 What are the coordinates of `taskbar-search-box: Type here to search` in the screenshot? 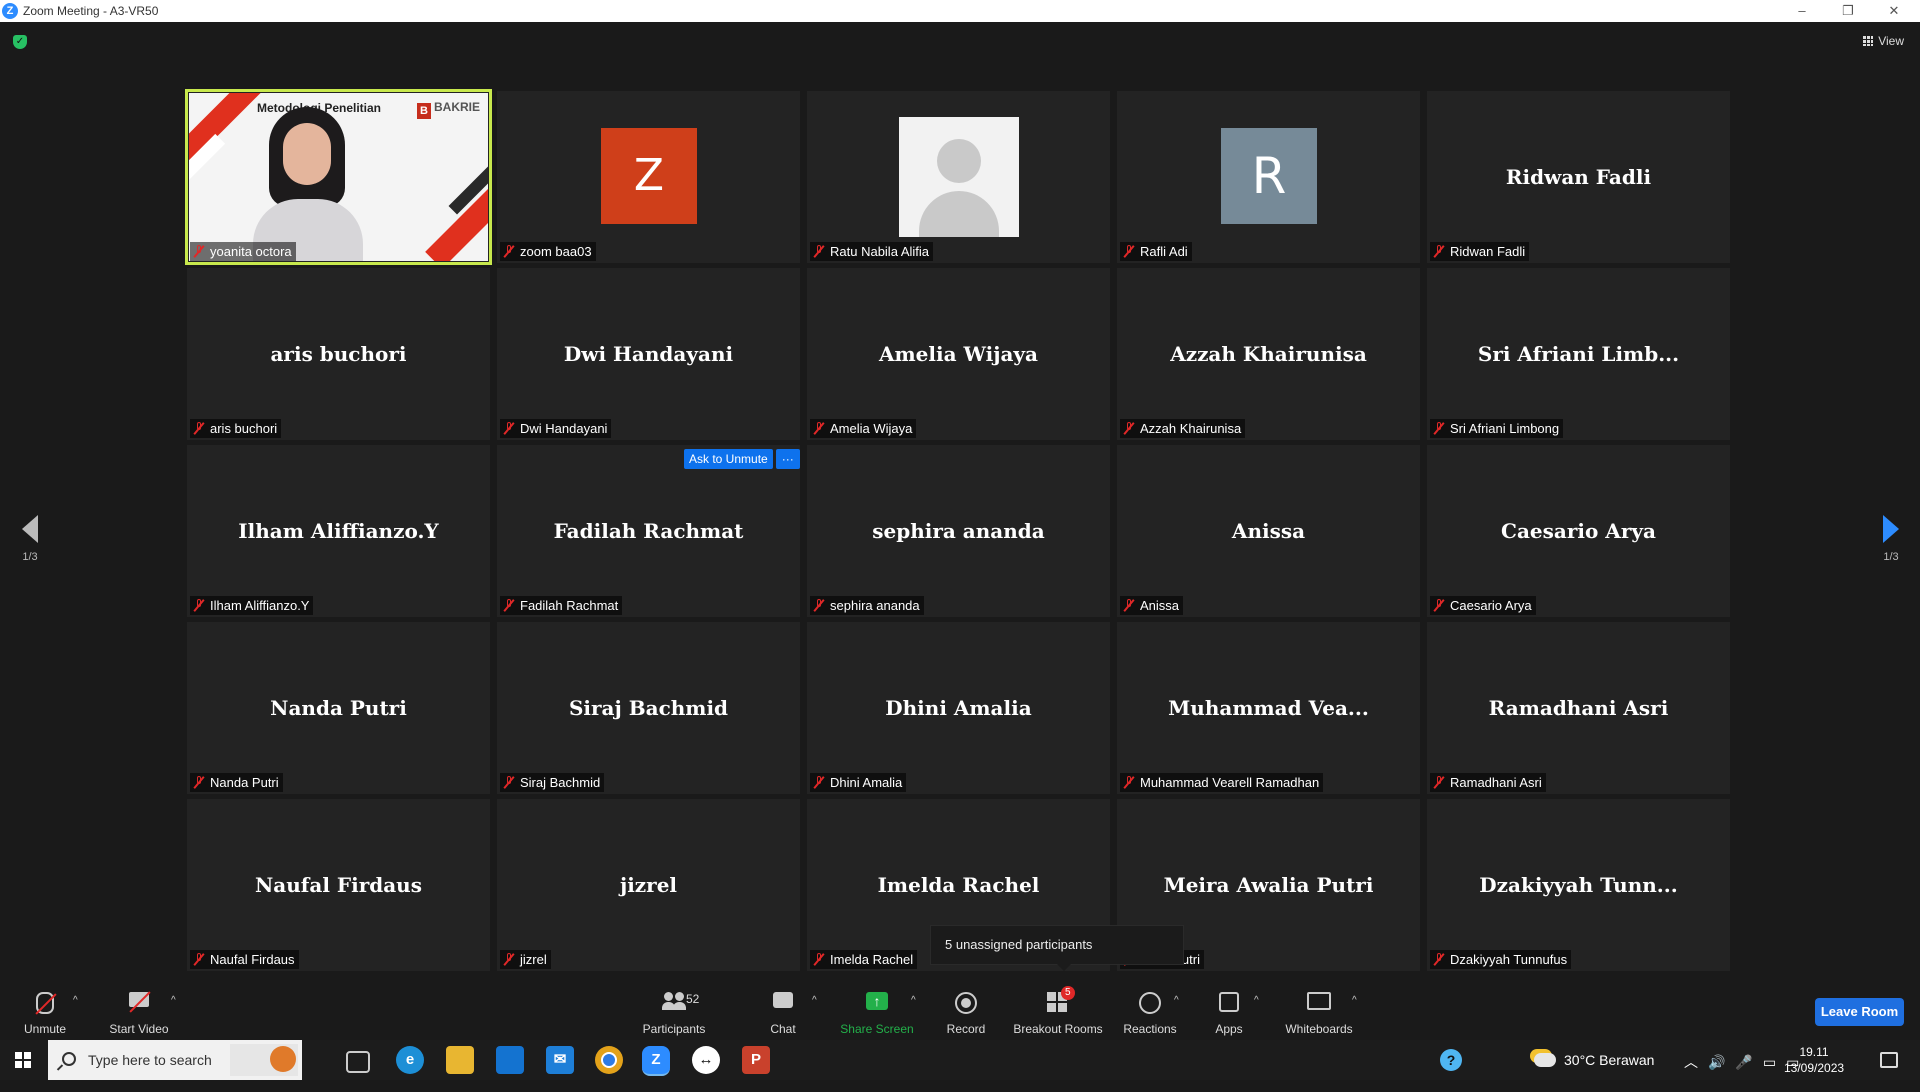 It's located at (175, 1060).